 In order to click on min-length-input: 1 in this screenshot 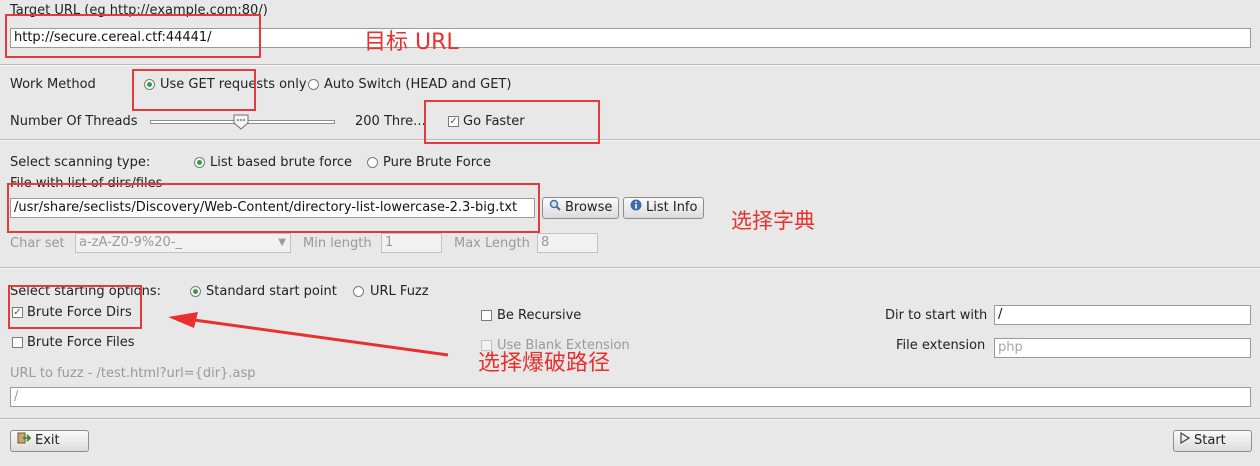, I will do `click(411, 243)`.